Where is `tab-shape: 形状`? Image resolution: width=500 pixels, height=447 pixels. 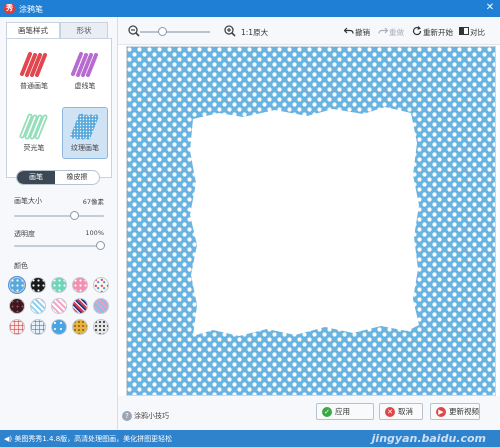 tab-shape: 形状 is located at coordinates (84, 30).